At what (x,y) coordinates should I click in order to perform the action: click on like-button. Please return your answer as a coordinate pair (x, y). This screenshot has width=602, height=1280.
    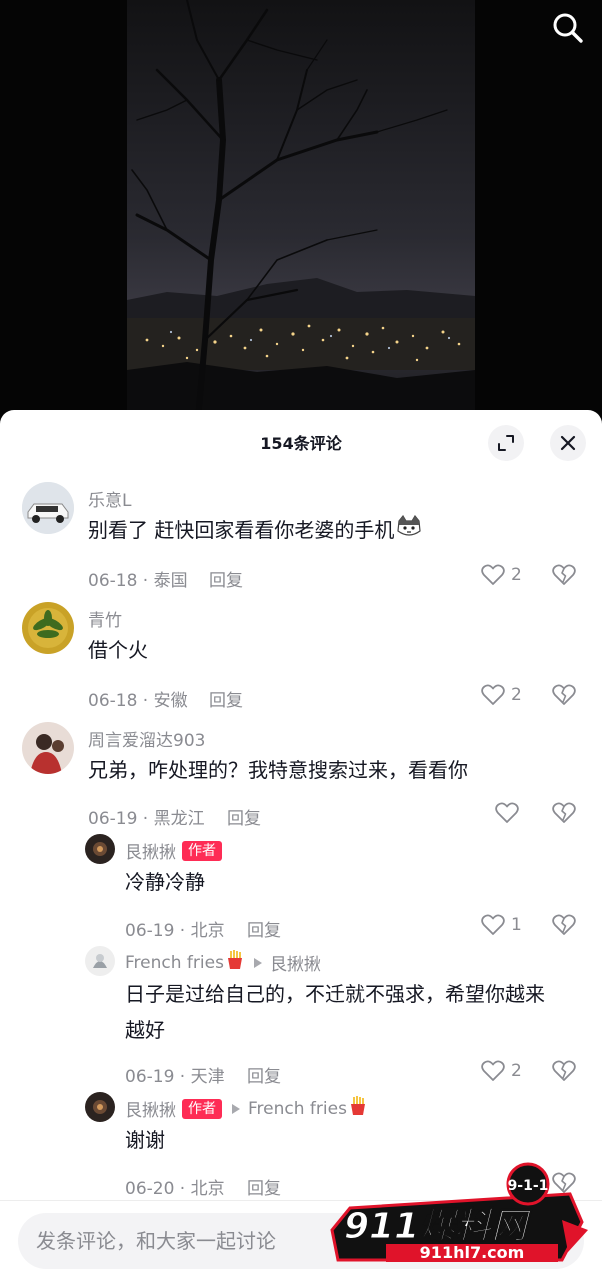
    Looking at the image, I should click on (510, 813).